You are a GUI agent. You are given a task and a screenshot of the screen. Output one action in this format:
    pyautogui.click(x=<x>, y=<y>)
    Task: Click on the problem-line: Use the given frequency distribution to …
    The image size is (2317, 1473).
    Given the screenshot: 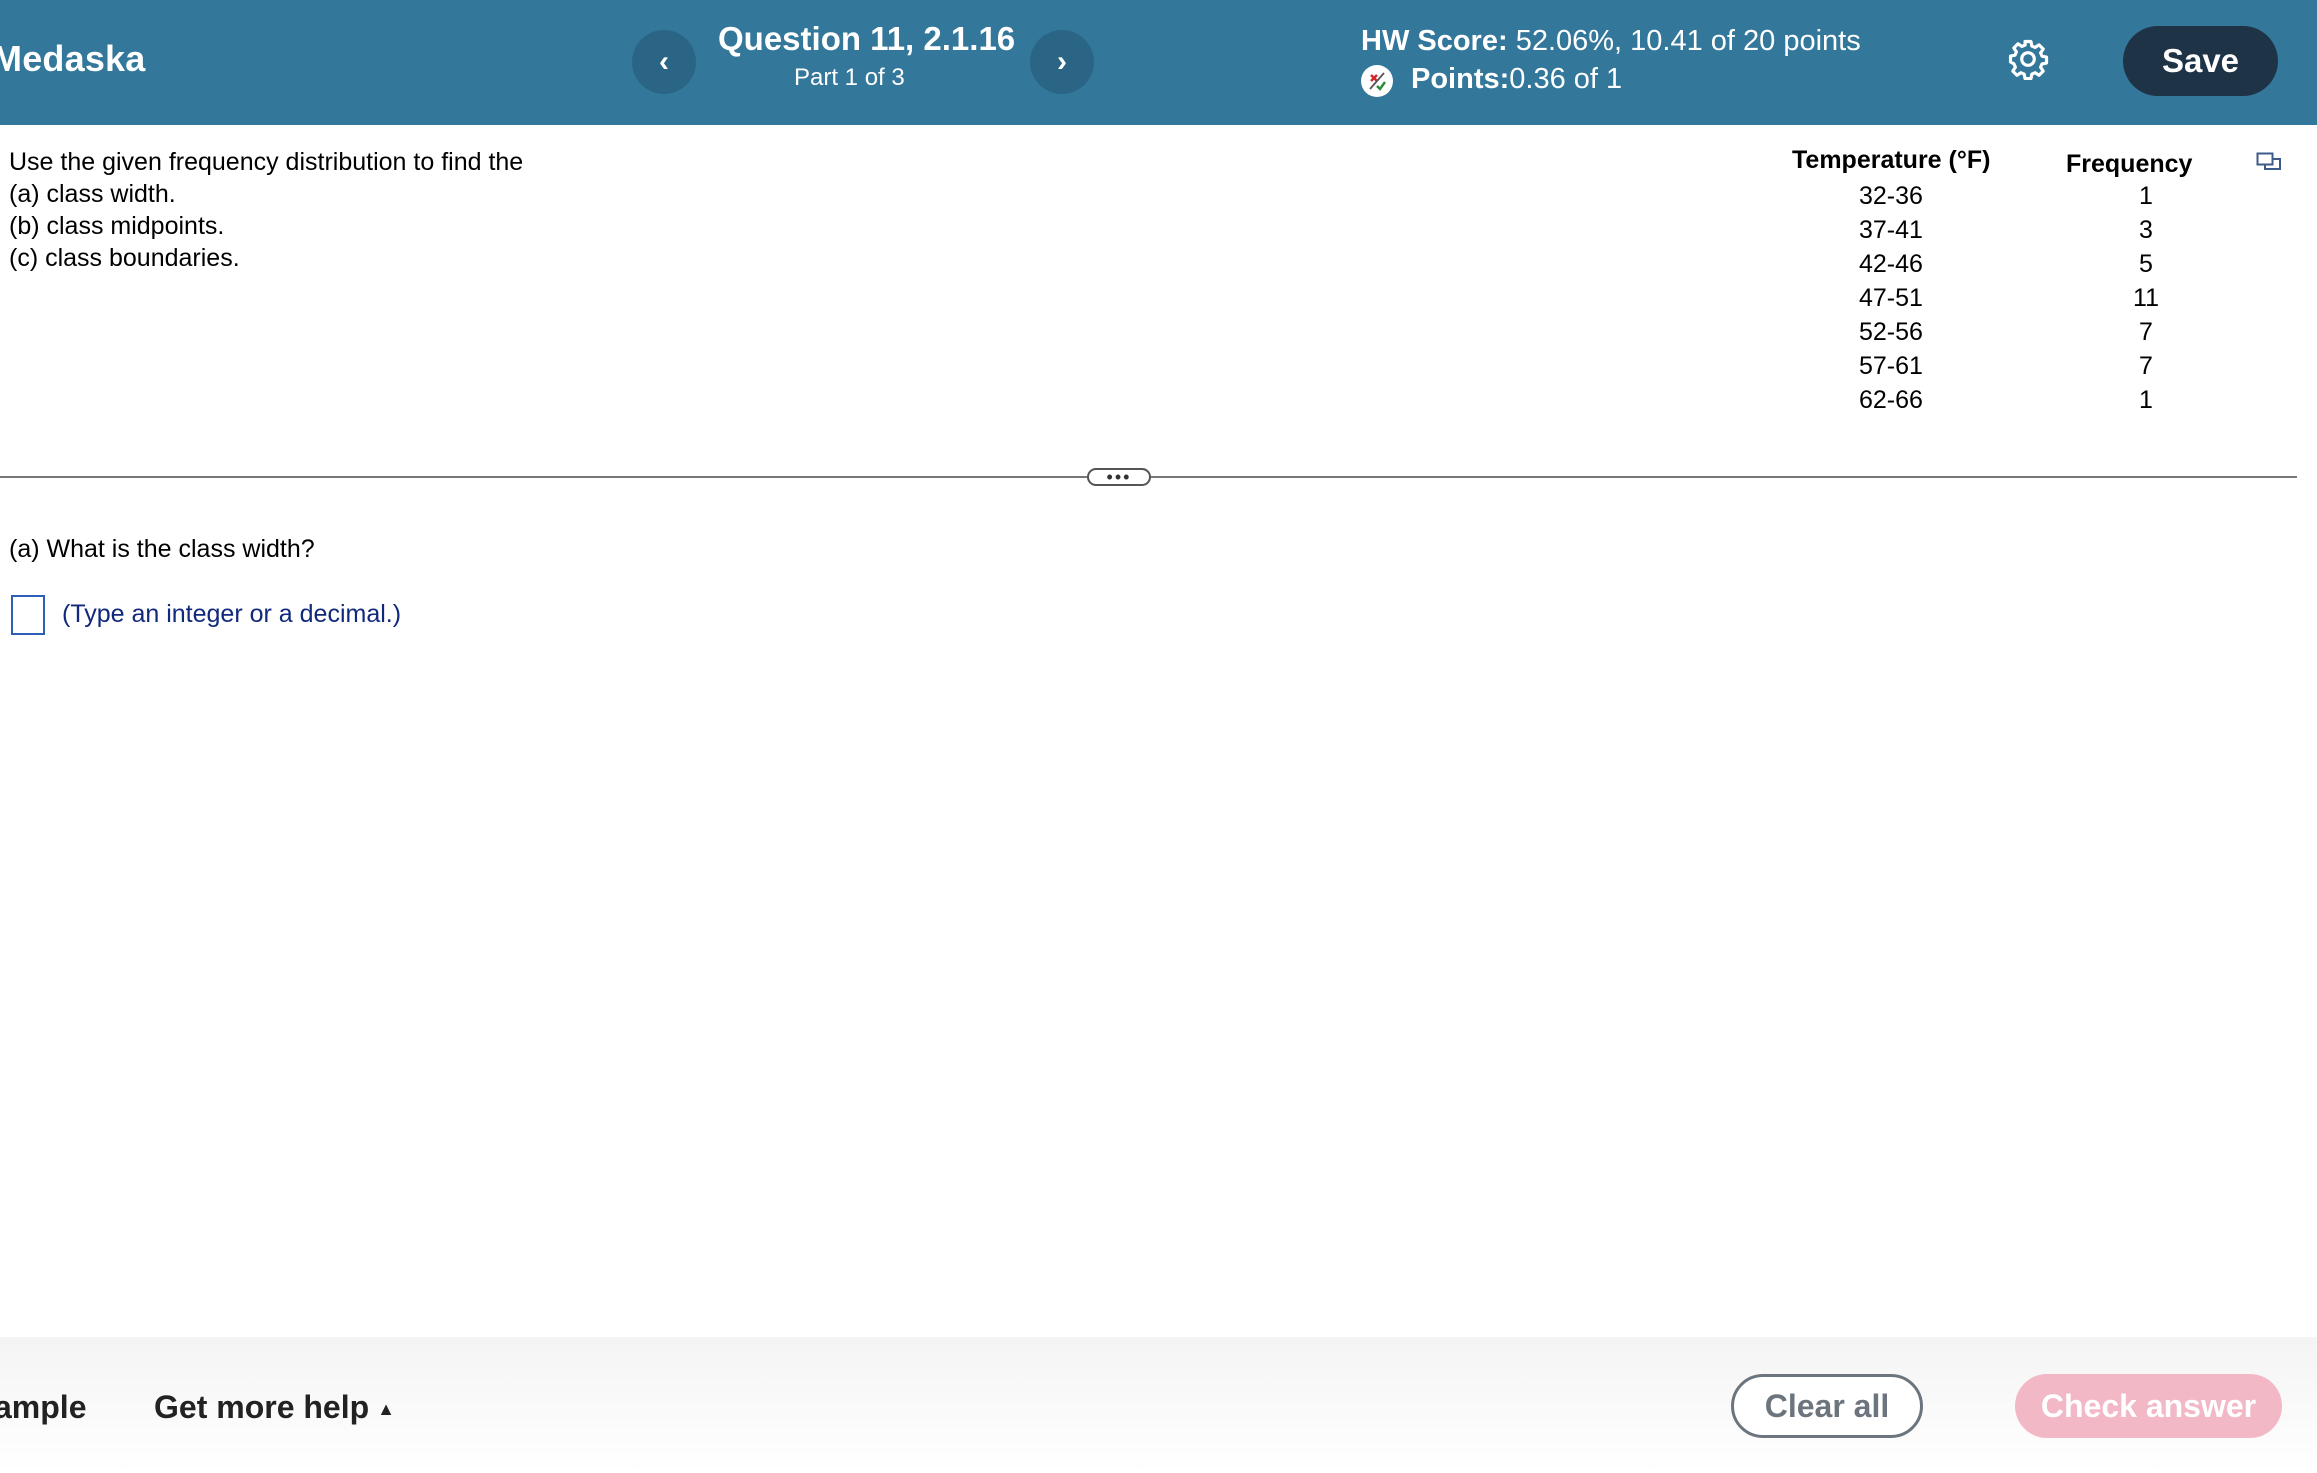 What is the action you would take?
    pyautogui.click(x=266, y=162)
    